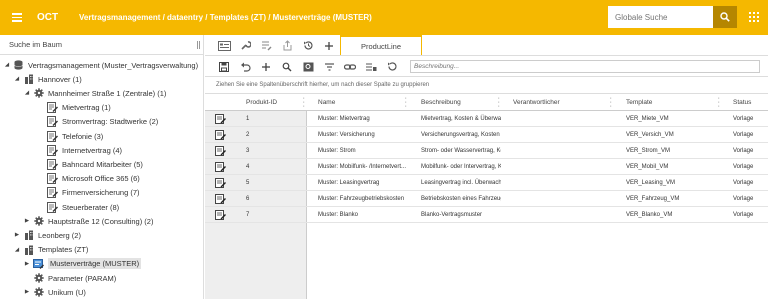  Describe the element at coordinates (101, 45) in the screenshot. I see `tree-search: Suche im Baum` at that location.